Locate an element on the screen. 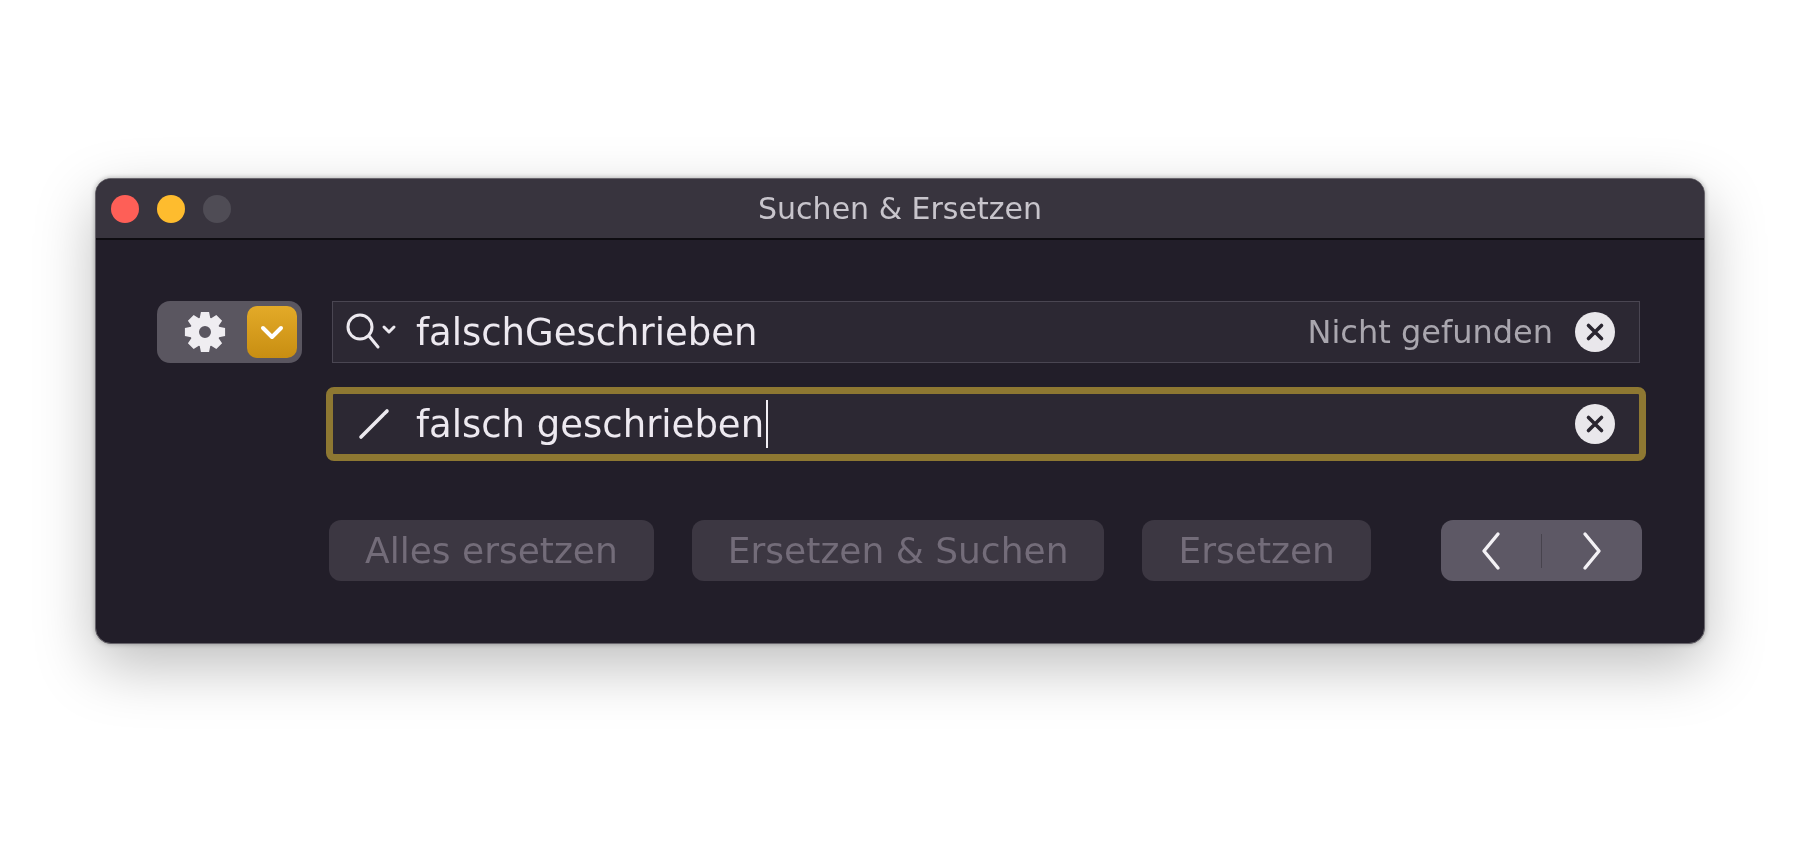 Image resolution: width=1800 pixels, height=850 pixels. window-title: Suchen & Ersetzen is located at coordinates (900, 208).